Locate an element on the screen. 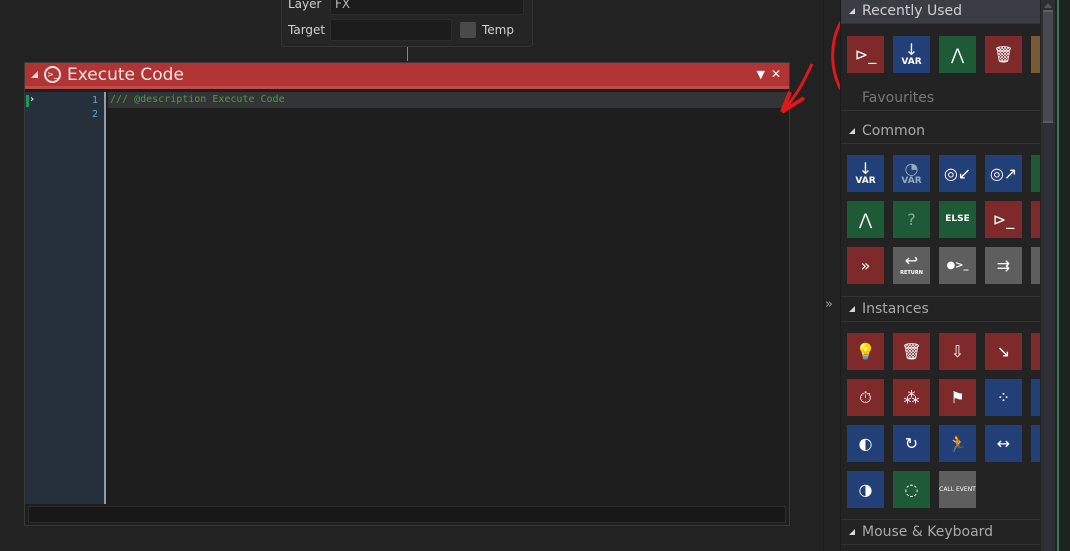 This screenshot has height=551, width=1070. tile-create-instance: 💡 is located at coordinates (865, 351).